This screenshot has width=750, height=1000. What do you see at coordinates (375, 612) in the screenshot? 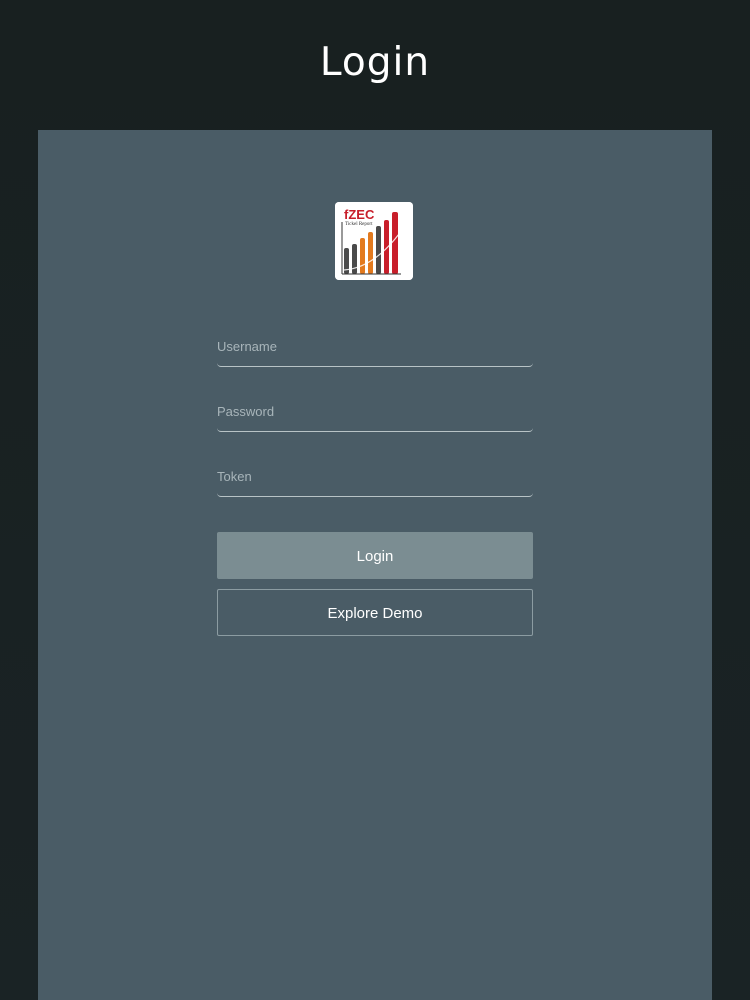
I see `explore-demo-button: Explore Demo` at bounding box center [375, 612].